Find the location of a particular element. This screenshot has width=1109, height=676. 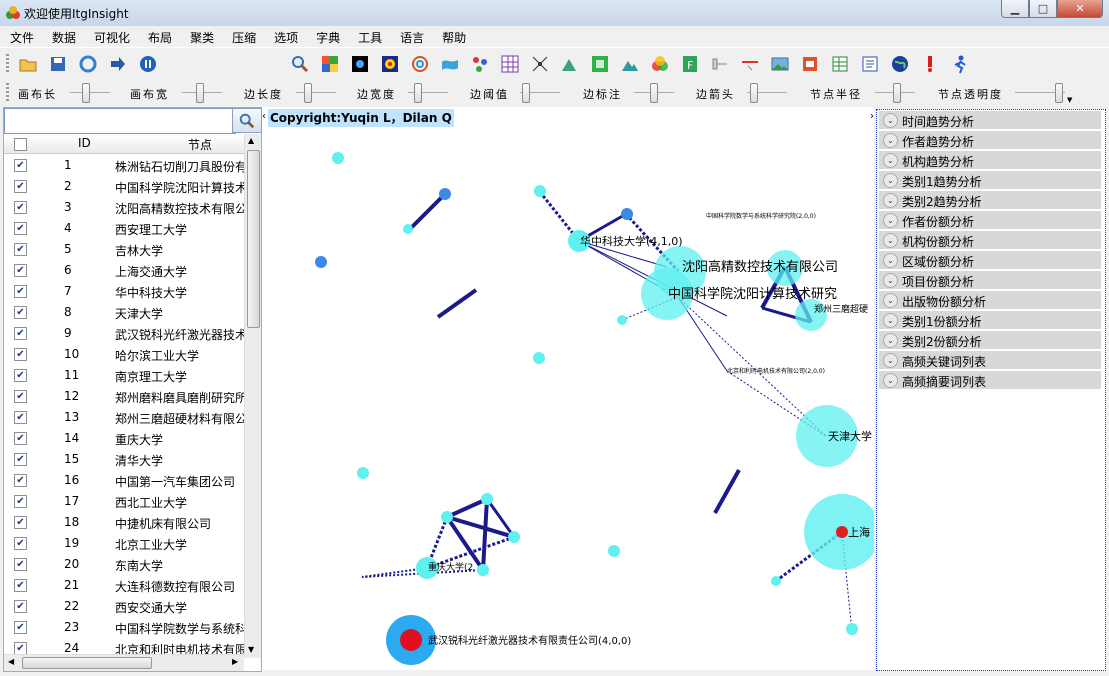

grid-view-button is located at coordinates (330, 64).